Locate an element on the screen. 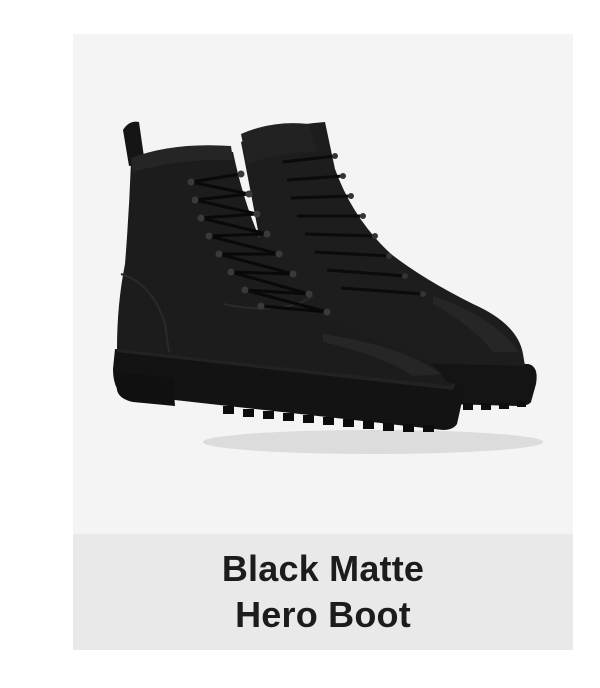  product-caption: Black Matte Hero Boot is located at coordinates (323, 592).